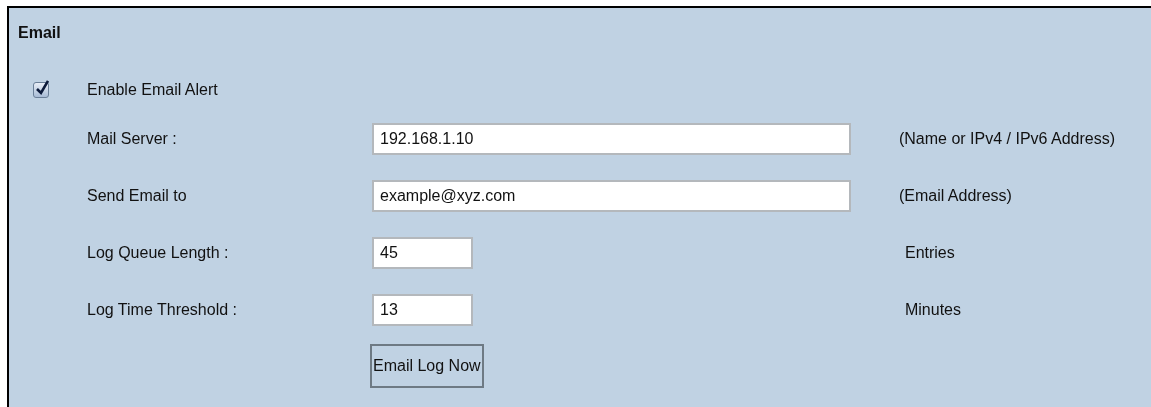  Describe the element at coordinates (137, 196) in the screenshot. I see `field-label: Send Email to` at that location.